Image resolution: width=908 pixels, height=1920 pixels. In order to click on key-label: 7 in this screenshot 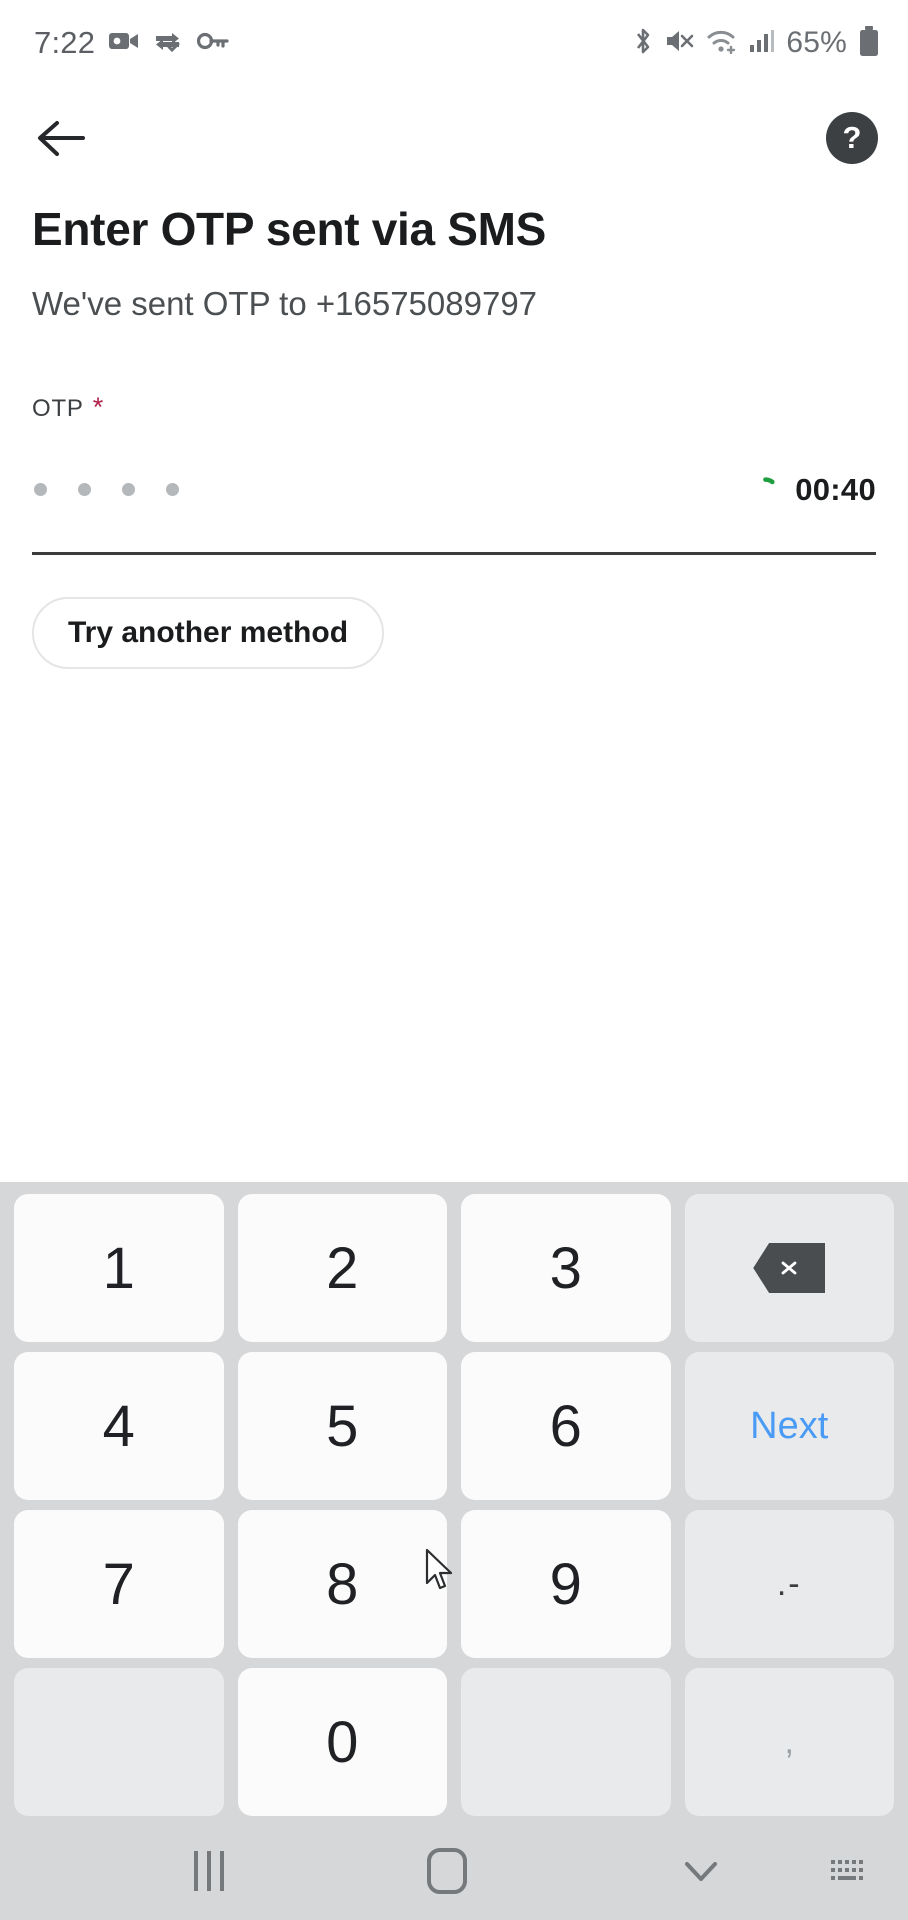, I will do `click(118, 1584)`.